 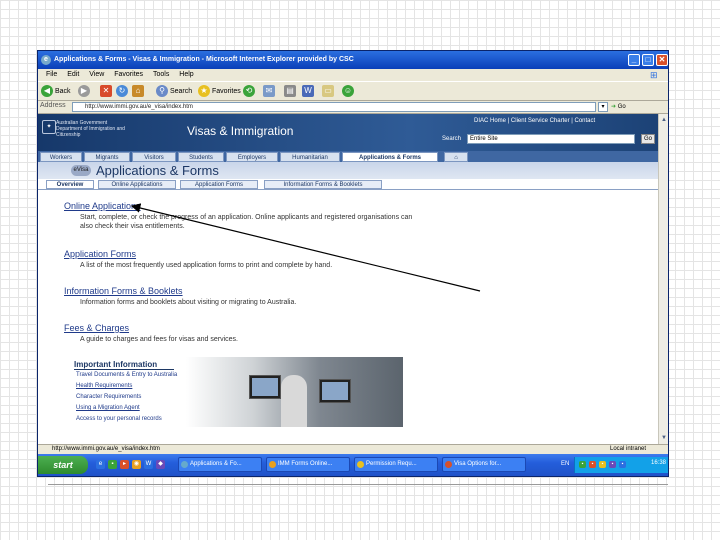 I want to click on system-tray: ▪ ▪ ▪ ▪ ▪ 16:38, so click(x=621, y=465).